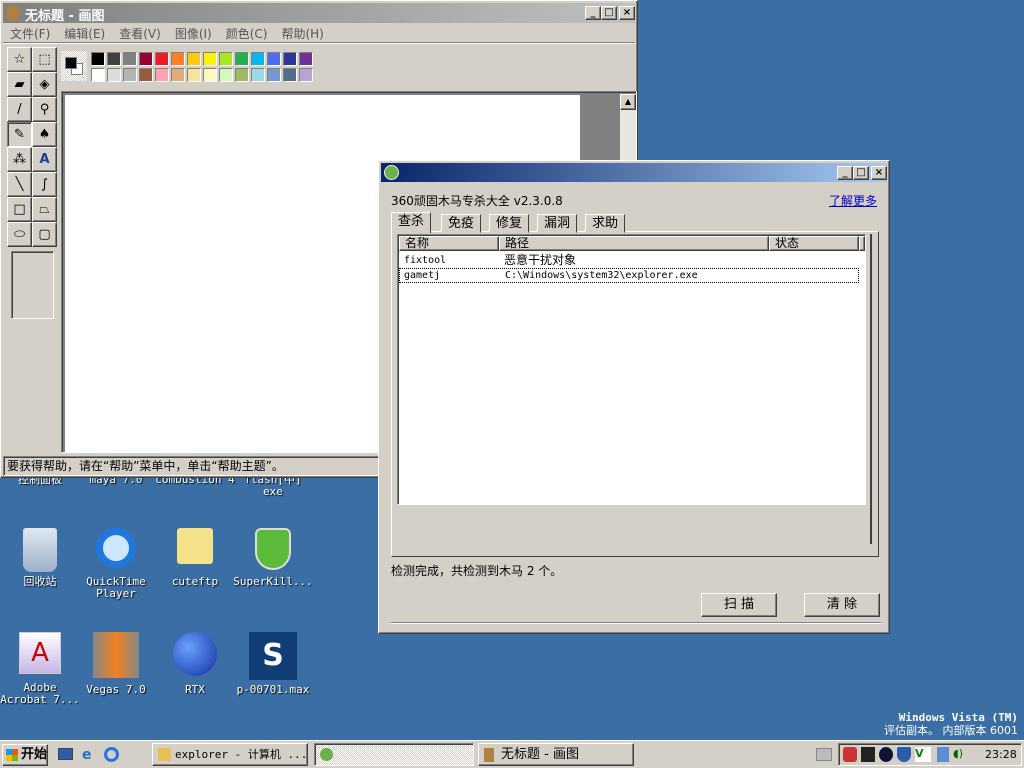  I want to click on column-path: 路径, so click(634, 243).